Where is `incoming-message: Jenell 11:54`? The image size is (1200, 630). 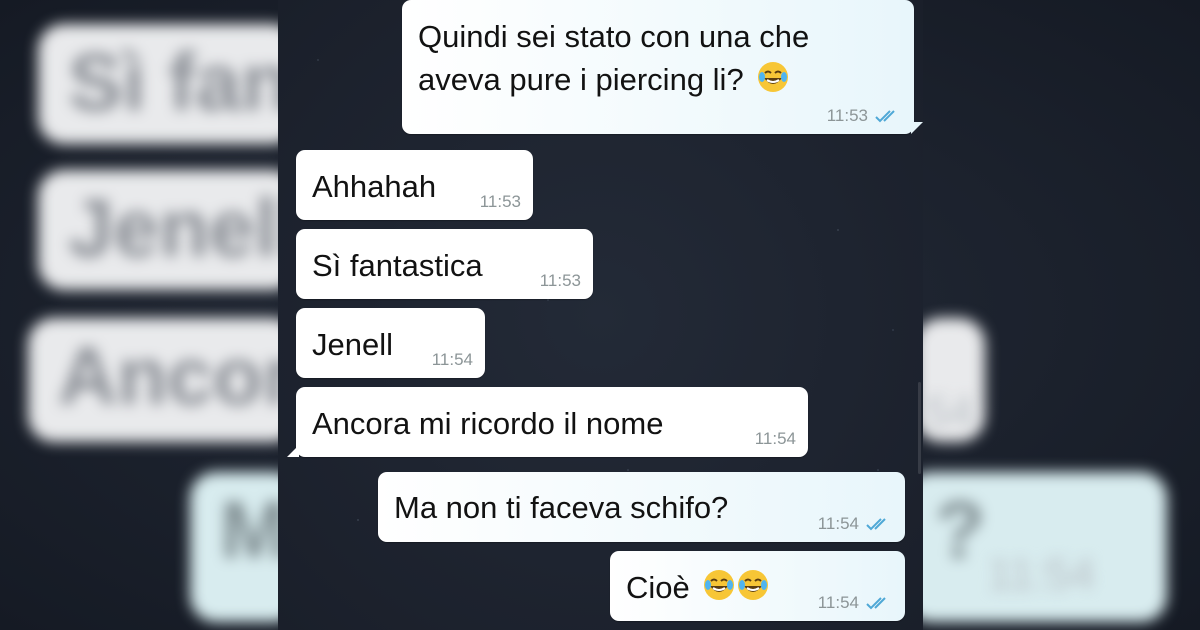 incoming-message: Jenell 11:54 is located at coordinates (390, 343).